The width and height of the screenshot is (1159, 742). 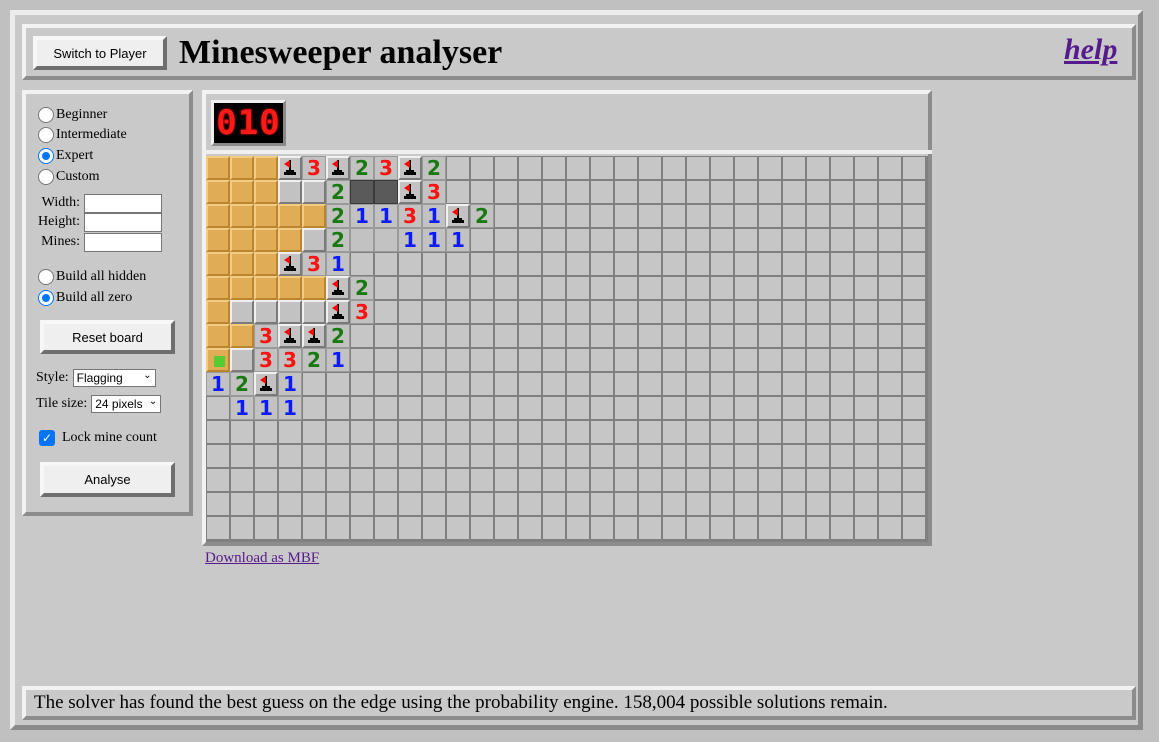 What do you see at coordinates (107, 479) in the screenshot?
I see `analyse-button: Analyse` at bounding box center [107, 479].